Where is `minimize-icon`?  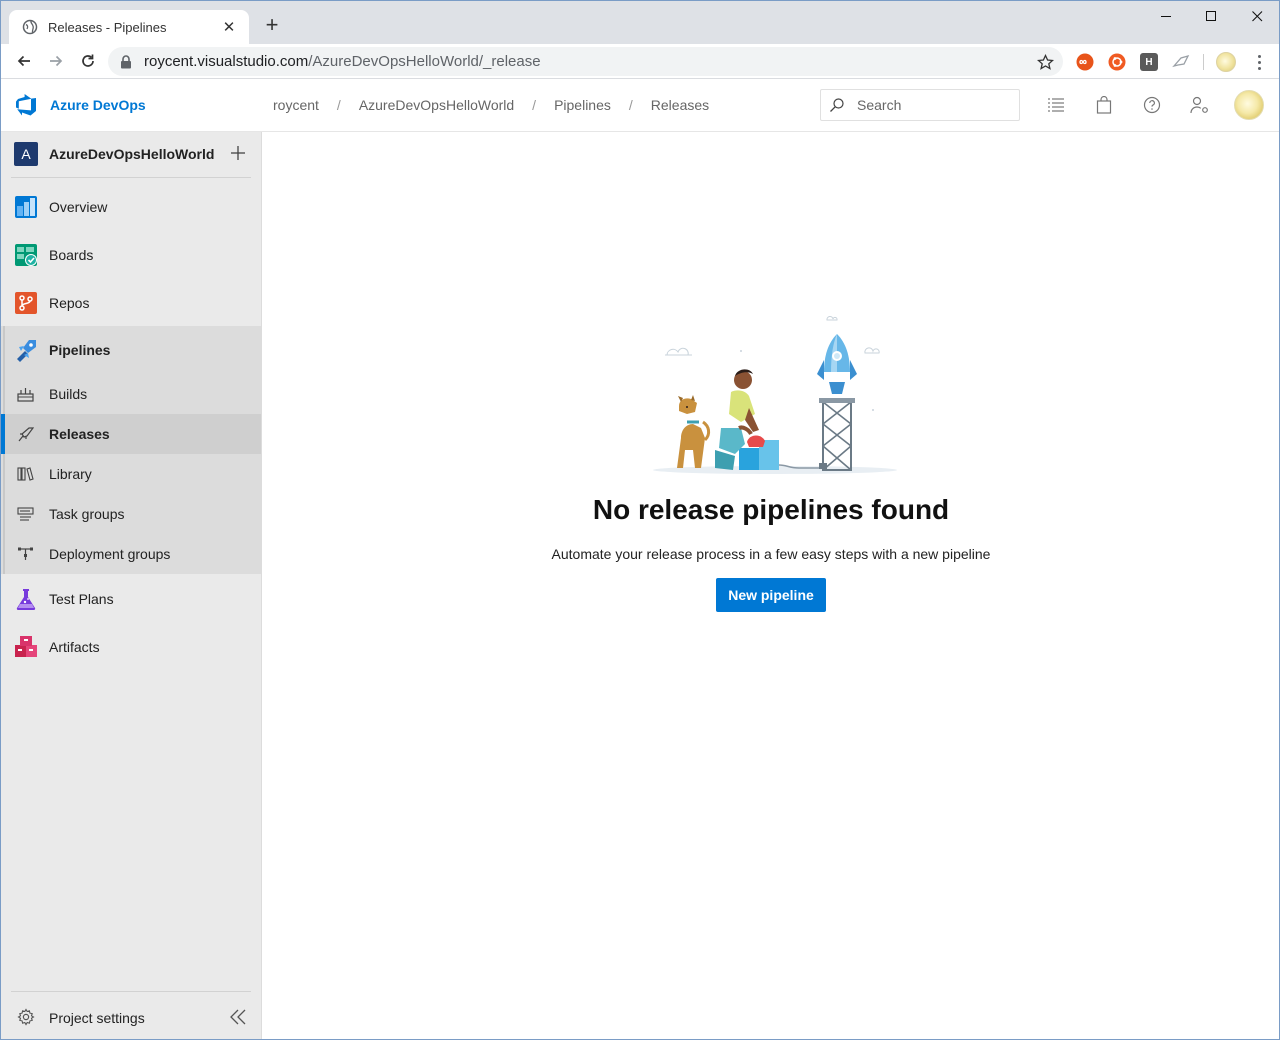
minimize-icon is located at coordinates (1166, 16).